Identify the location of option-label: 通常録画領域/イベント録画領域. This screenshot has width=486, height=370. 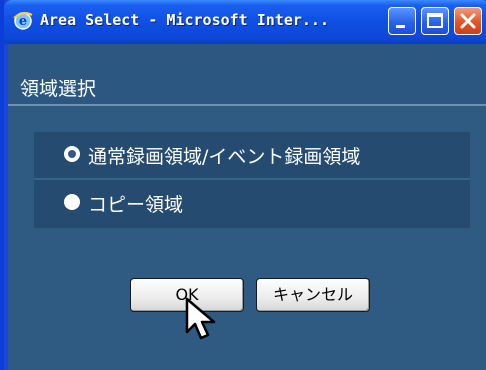
(224, 157).